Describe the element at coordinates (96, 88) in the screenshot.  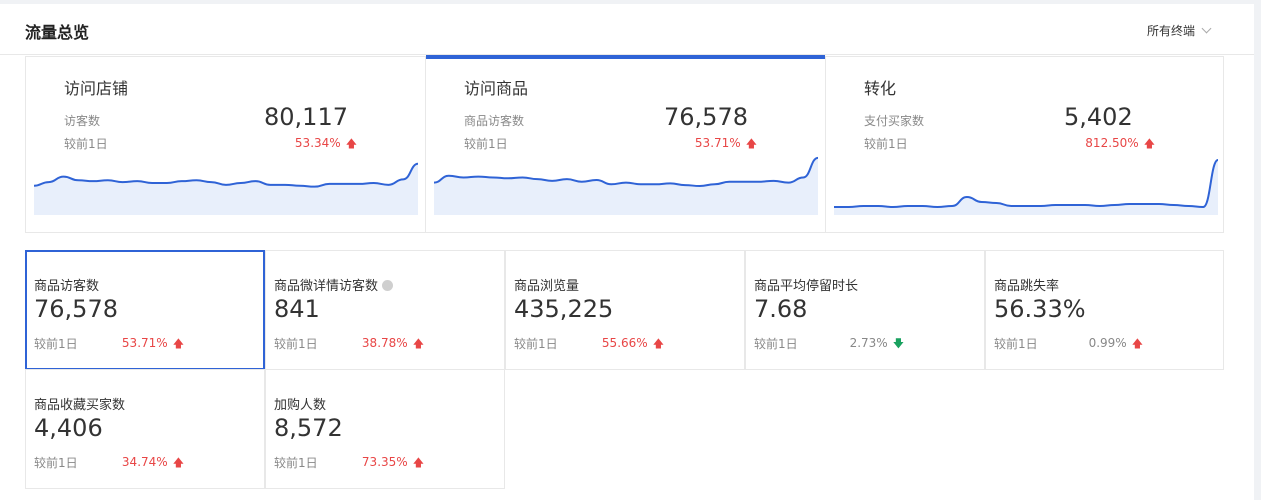
I see `overview-card-title: 访问店铺` at that location.